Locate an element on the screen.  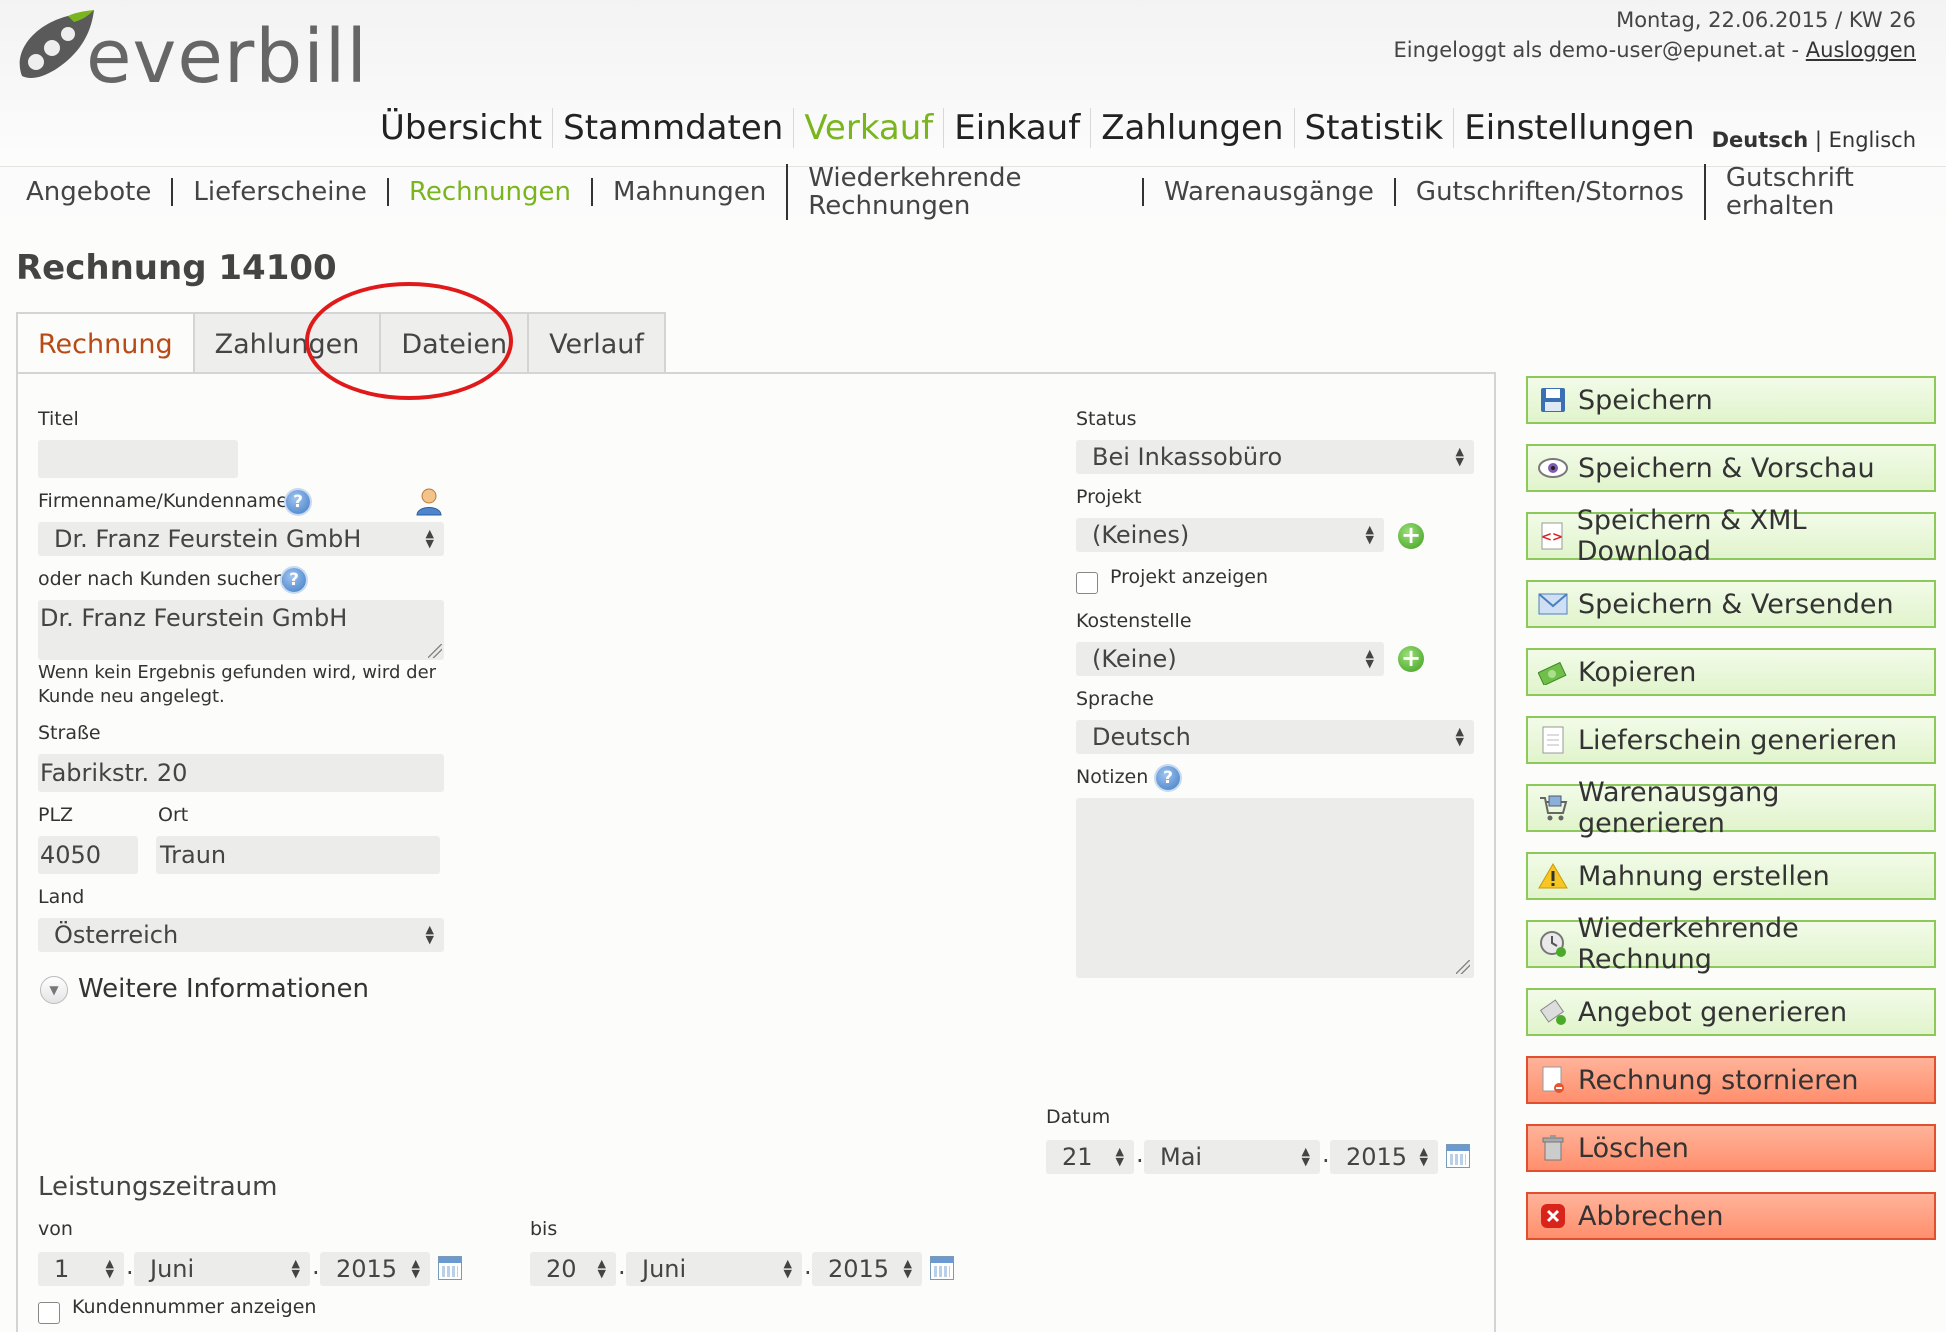
bis-label: bis is located at coordinates (544, 1229).